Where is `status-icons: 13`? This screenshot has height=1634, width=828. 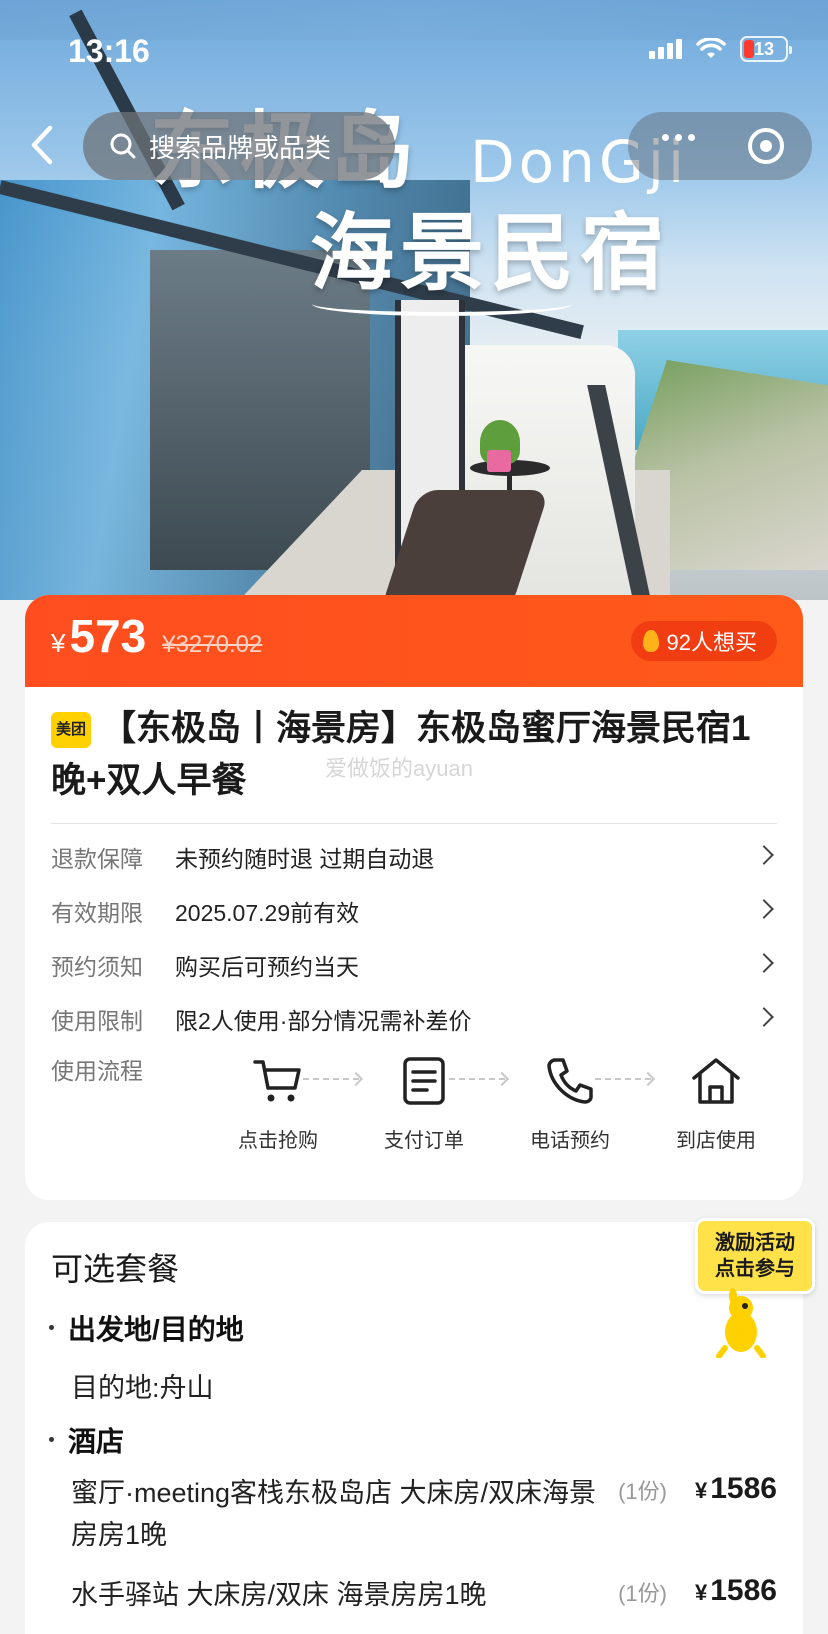 status-icons: 13 is located at coordinates (720, 49).